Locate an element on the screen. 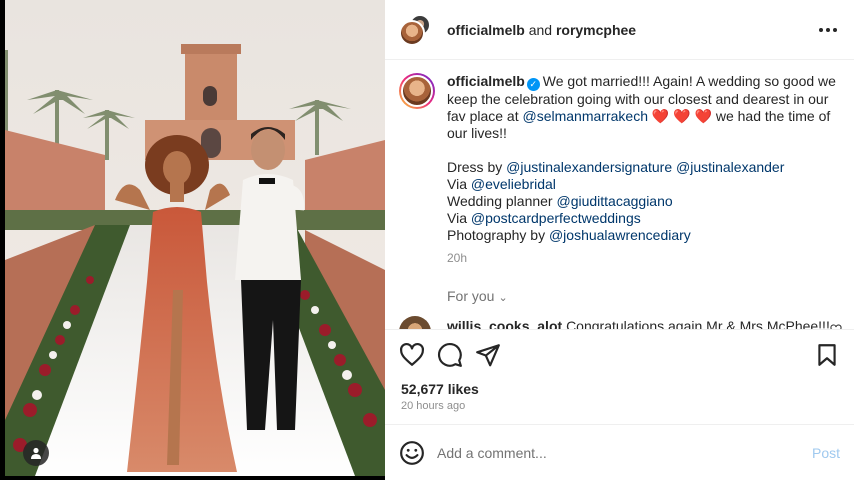  person-icon is located at coordinates (36, 453).